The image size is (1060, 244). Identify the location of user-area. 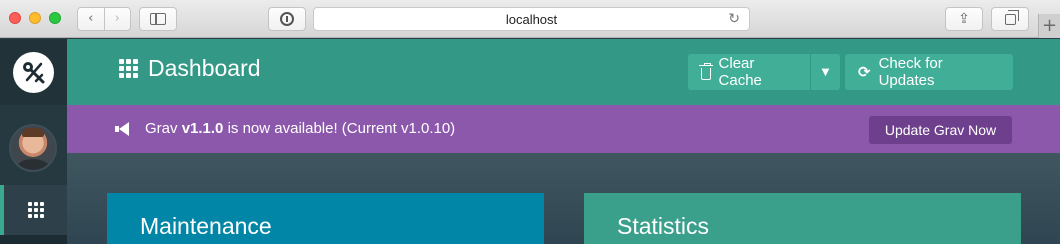
(33, 145).